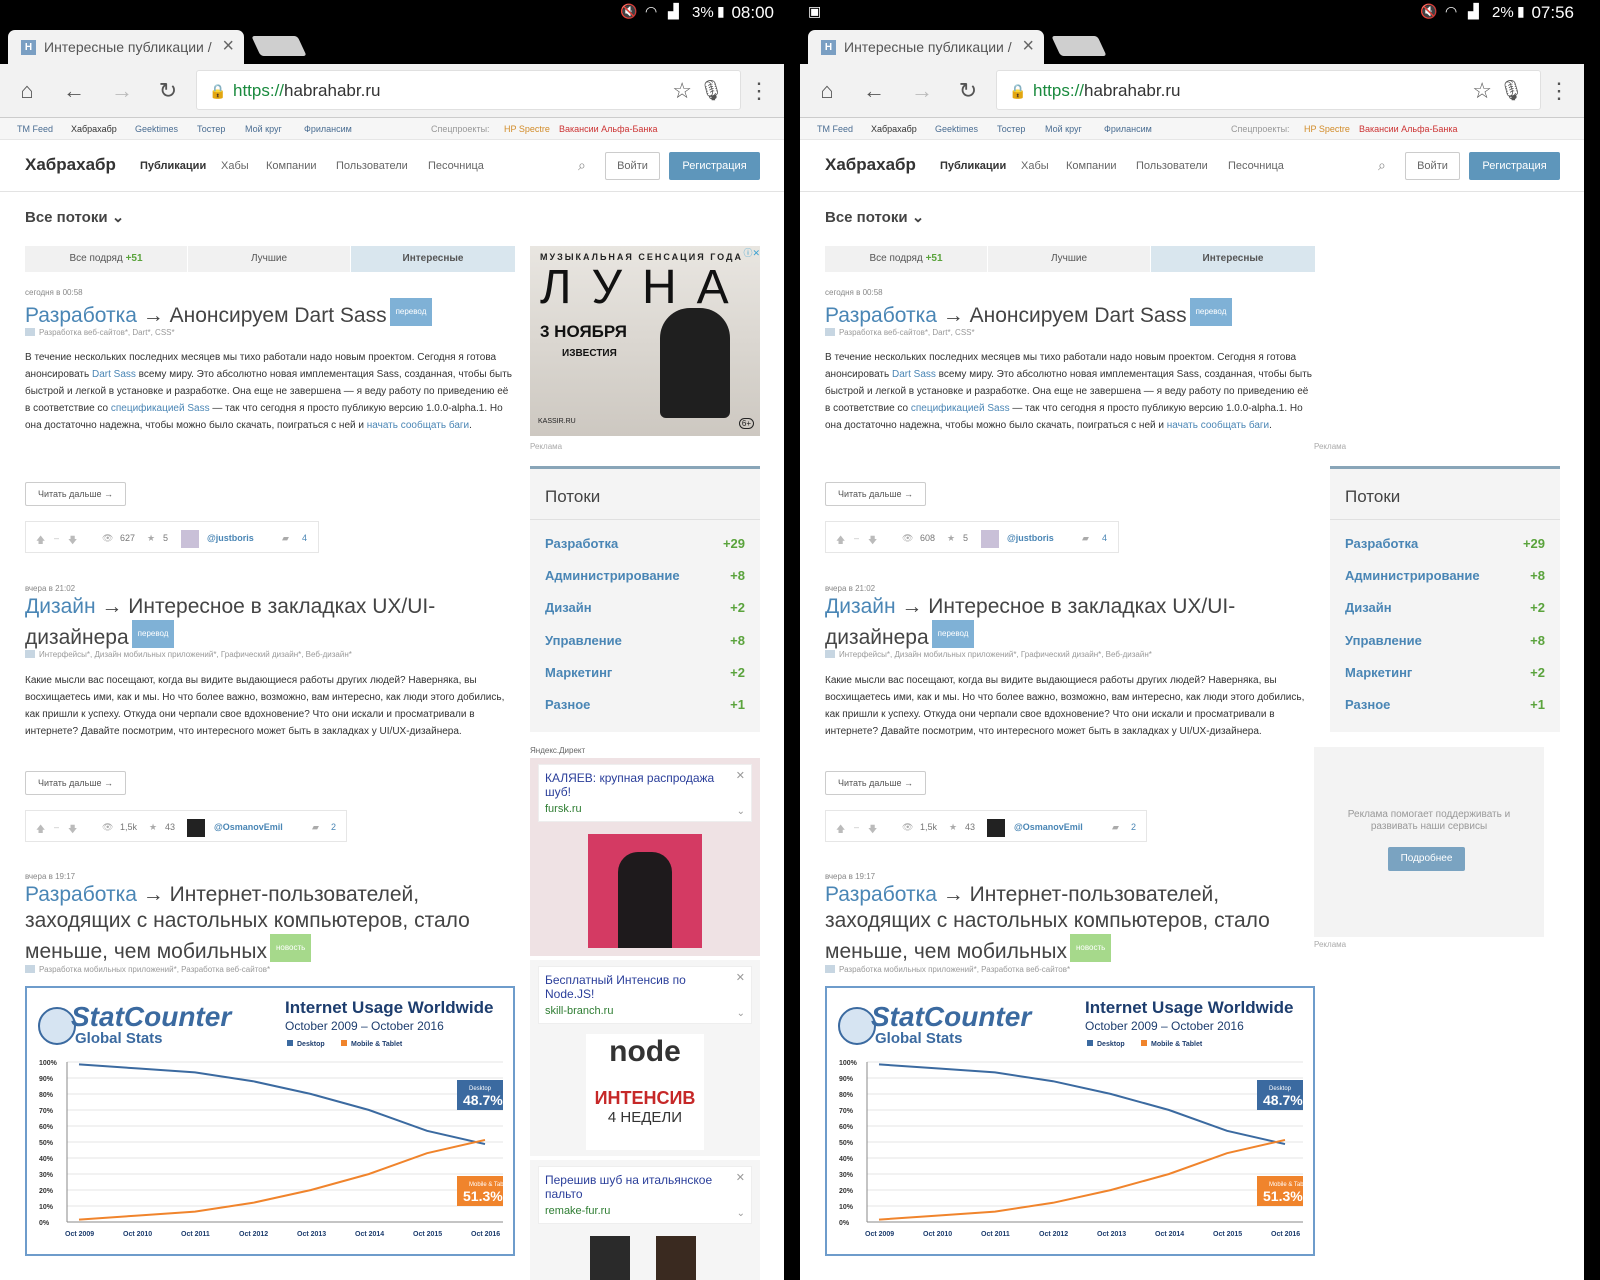  What do you see at coordinates (27, 91) in the screenshot?
I see `home-icon: ⌂` at bounding box center [27, 91].